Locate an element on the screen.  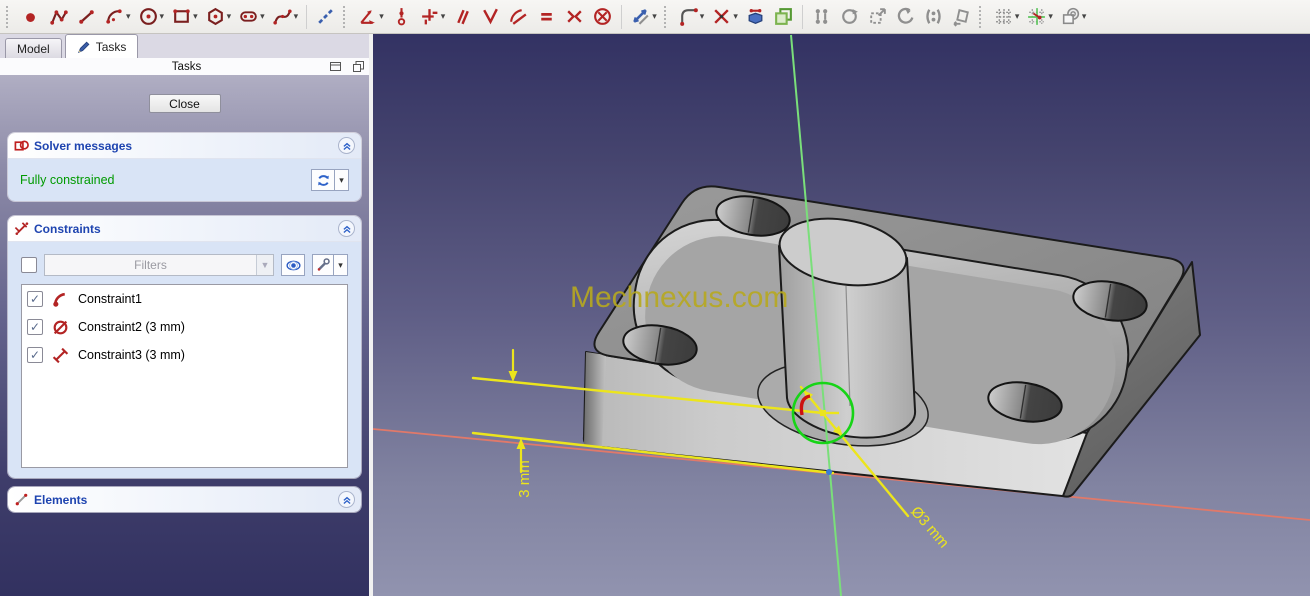
constraints-visibility-button is located at coordinates (293, 265).